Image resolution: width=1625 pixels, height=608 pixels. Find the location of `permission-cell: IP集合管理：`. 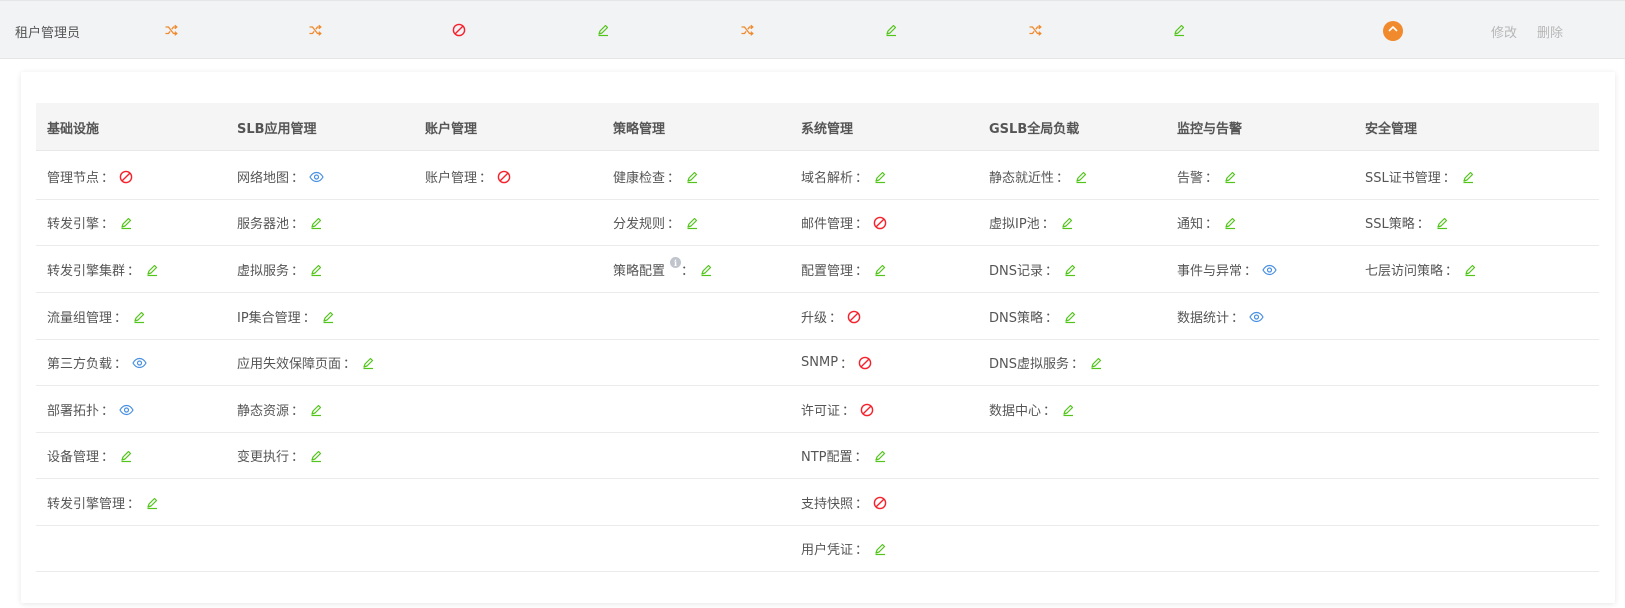

permission-cell: IP集合管理： is located at coordinates (286, 316).